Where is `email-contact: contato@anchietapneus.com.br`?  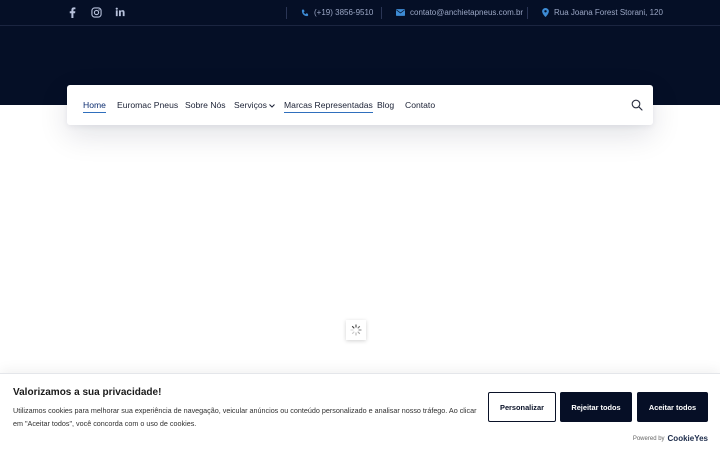
email-contact: contato@anchietapneus.com.br is located at coordinates (459, 12).